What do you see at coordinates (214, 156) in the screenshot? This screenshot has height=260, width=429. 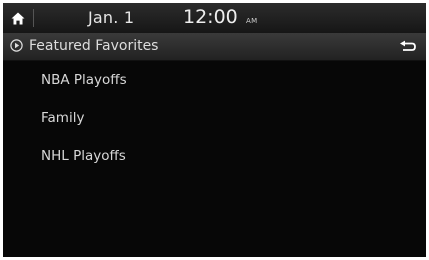 I see `list-item-nhl-playoffs: NHL Playoffs` at bounding box center [214, 156].